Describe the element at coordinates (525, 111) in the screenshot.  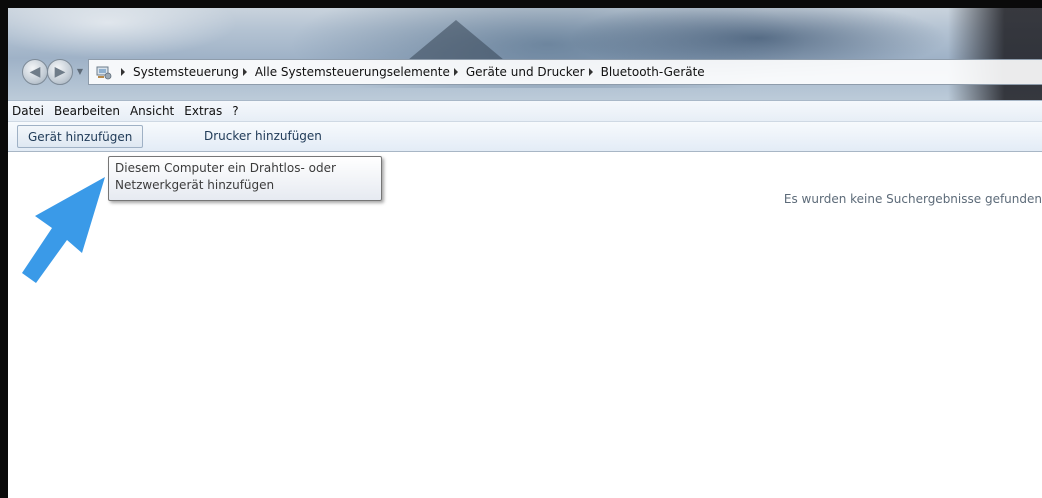
I see `menu-bar: Datei Bearbeiten Ansicht Extras ?` at that location.